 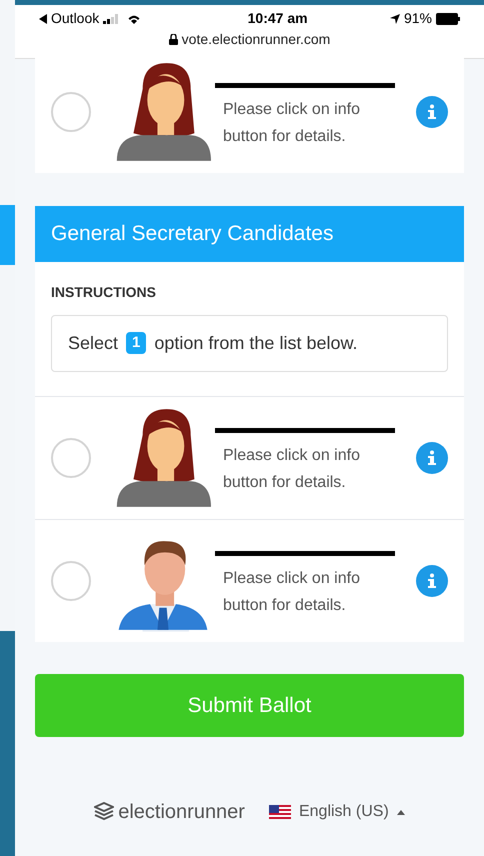 What do you see at coordinates (173, 39) in the screenshot?
I see `lock-icon` at bounding box center [173, 39].